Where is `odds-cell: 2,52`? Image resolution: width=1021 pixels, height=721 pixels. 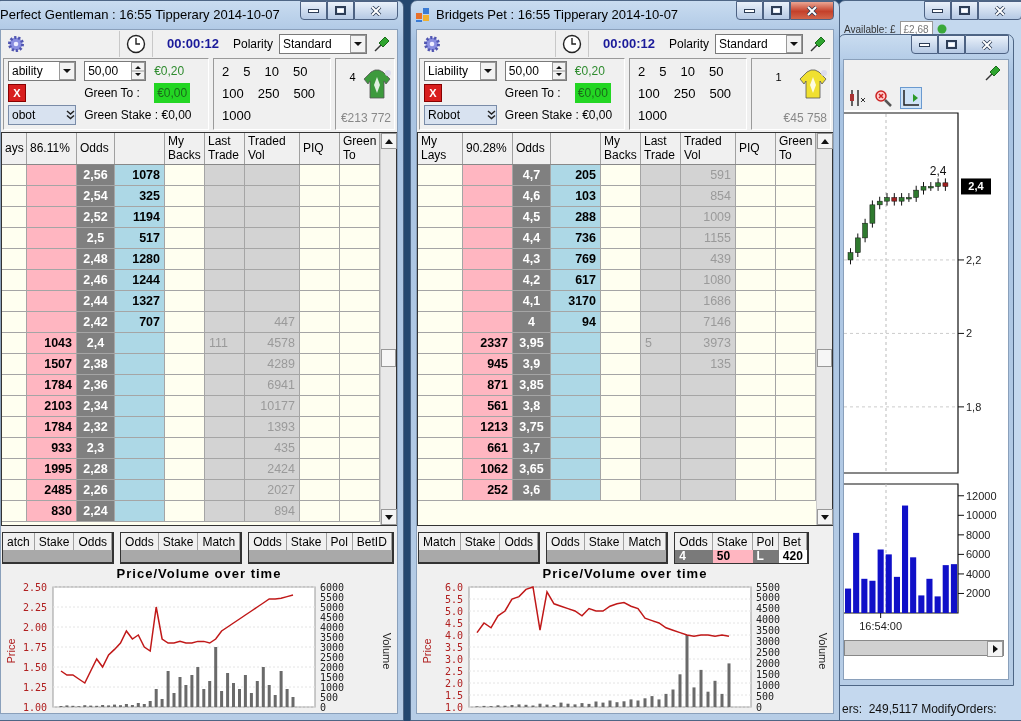 odds-cell: 2,52 is located at coordinates (96, 217).